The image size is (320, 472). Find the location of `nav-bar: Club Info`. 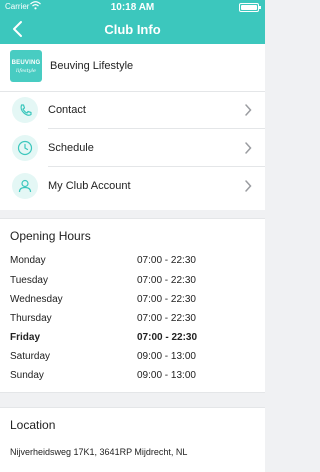

nav-bar: Club Info is located at coordinates (132, 29).